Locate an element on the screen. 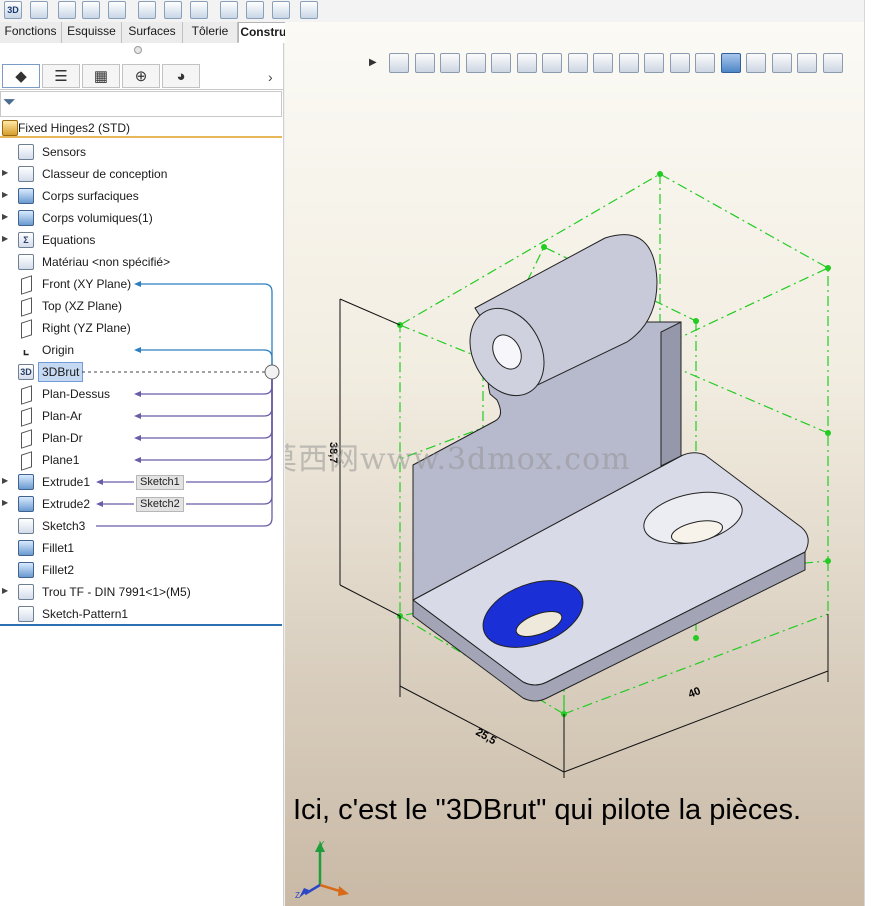 The height and width of the screenshot is (906, 878). configuration-manager-icon: ▦ is located at coordinates (101, 76).